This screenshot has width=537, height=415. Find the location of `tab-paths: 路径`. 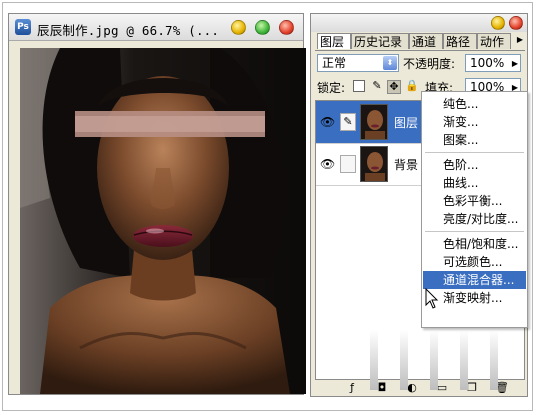

tab-paths: 路径 is located at coordinates (460, 41).